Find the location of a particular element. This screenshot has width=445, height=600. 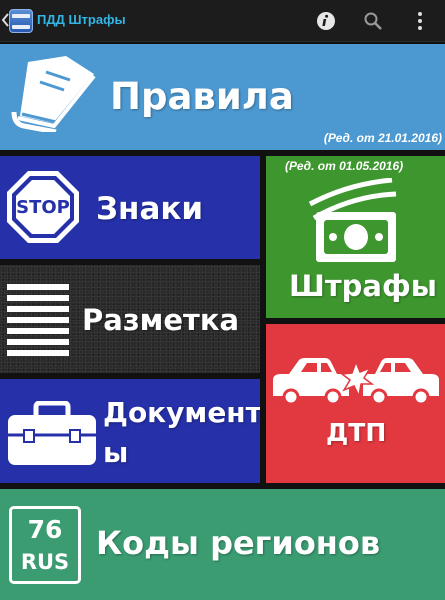

road-marking-icon is located at coordinates (38, 320).